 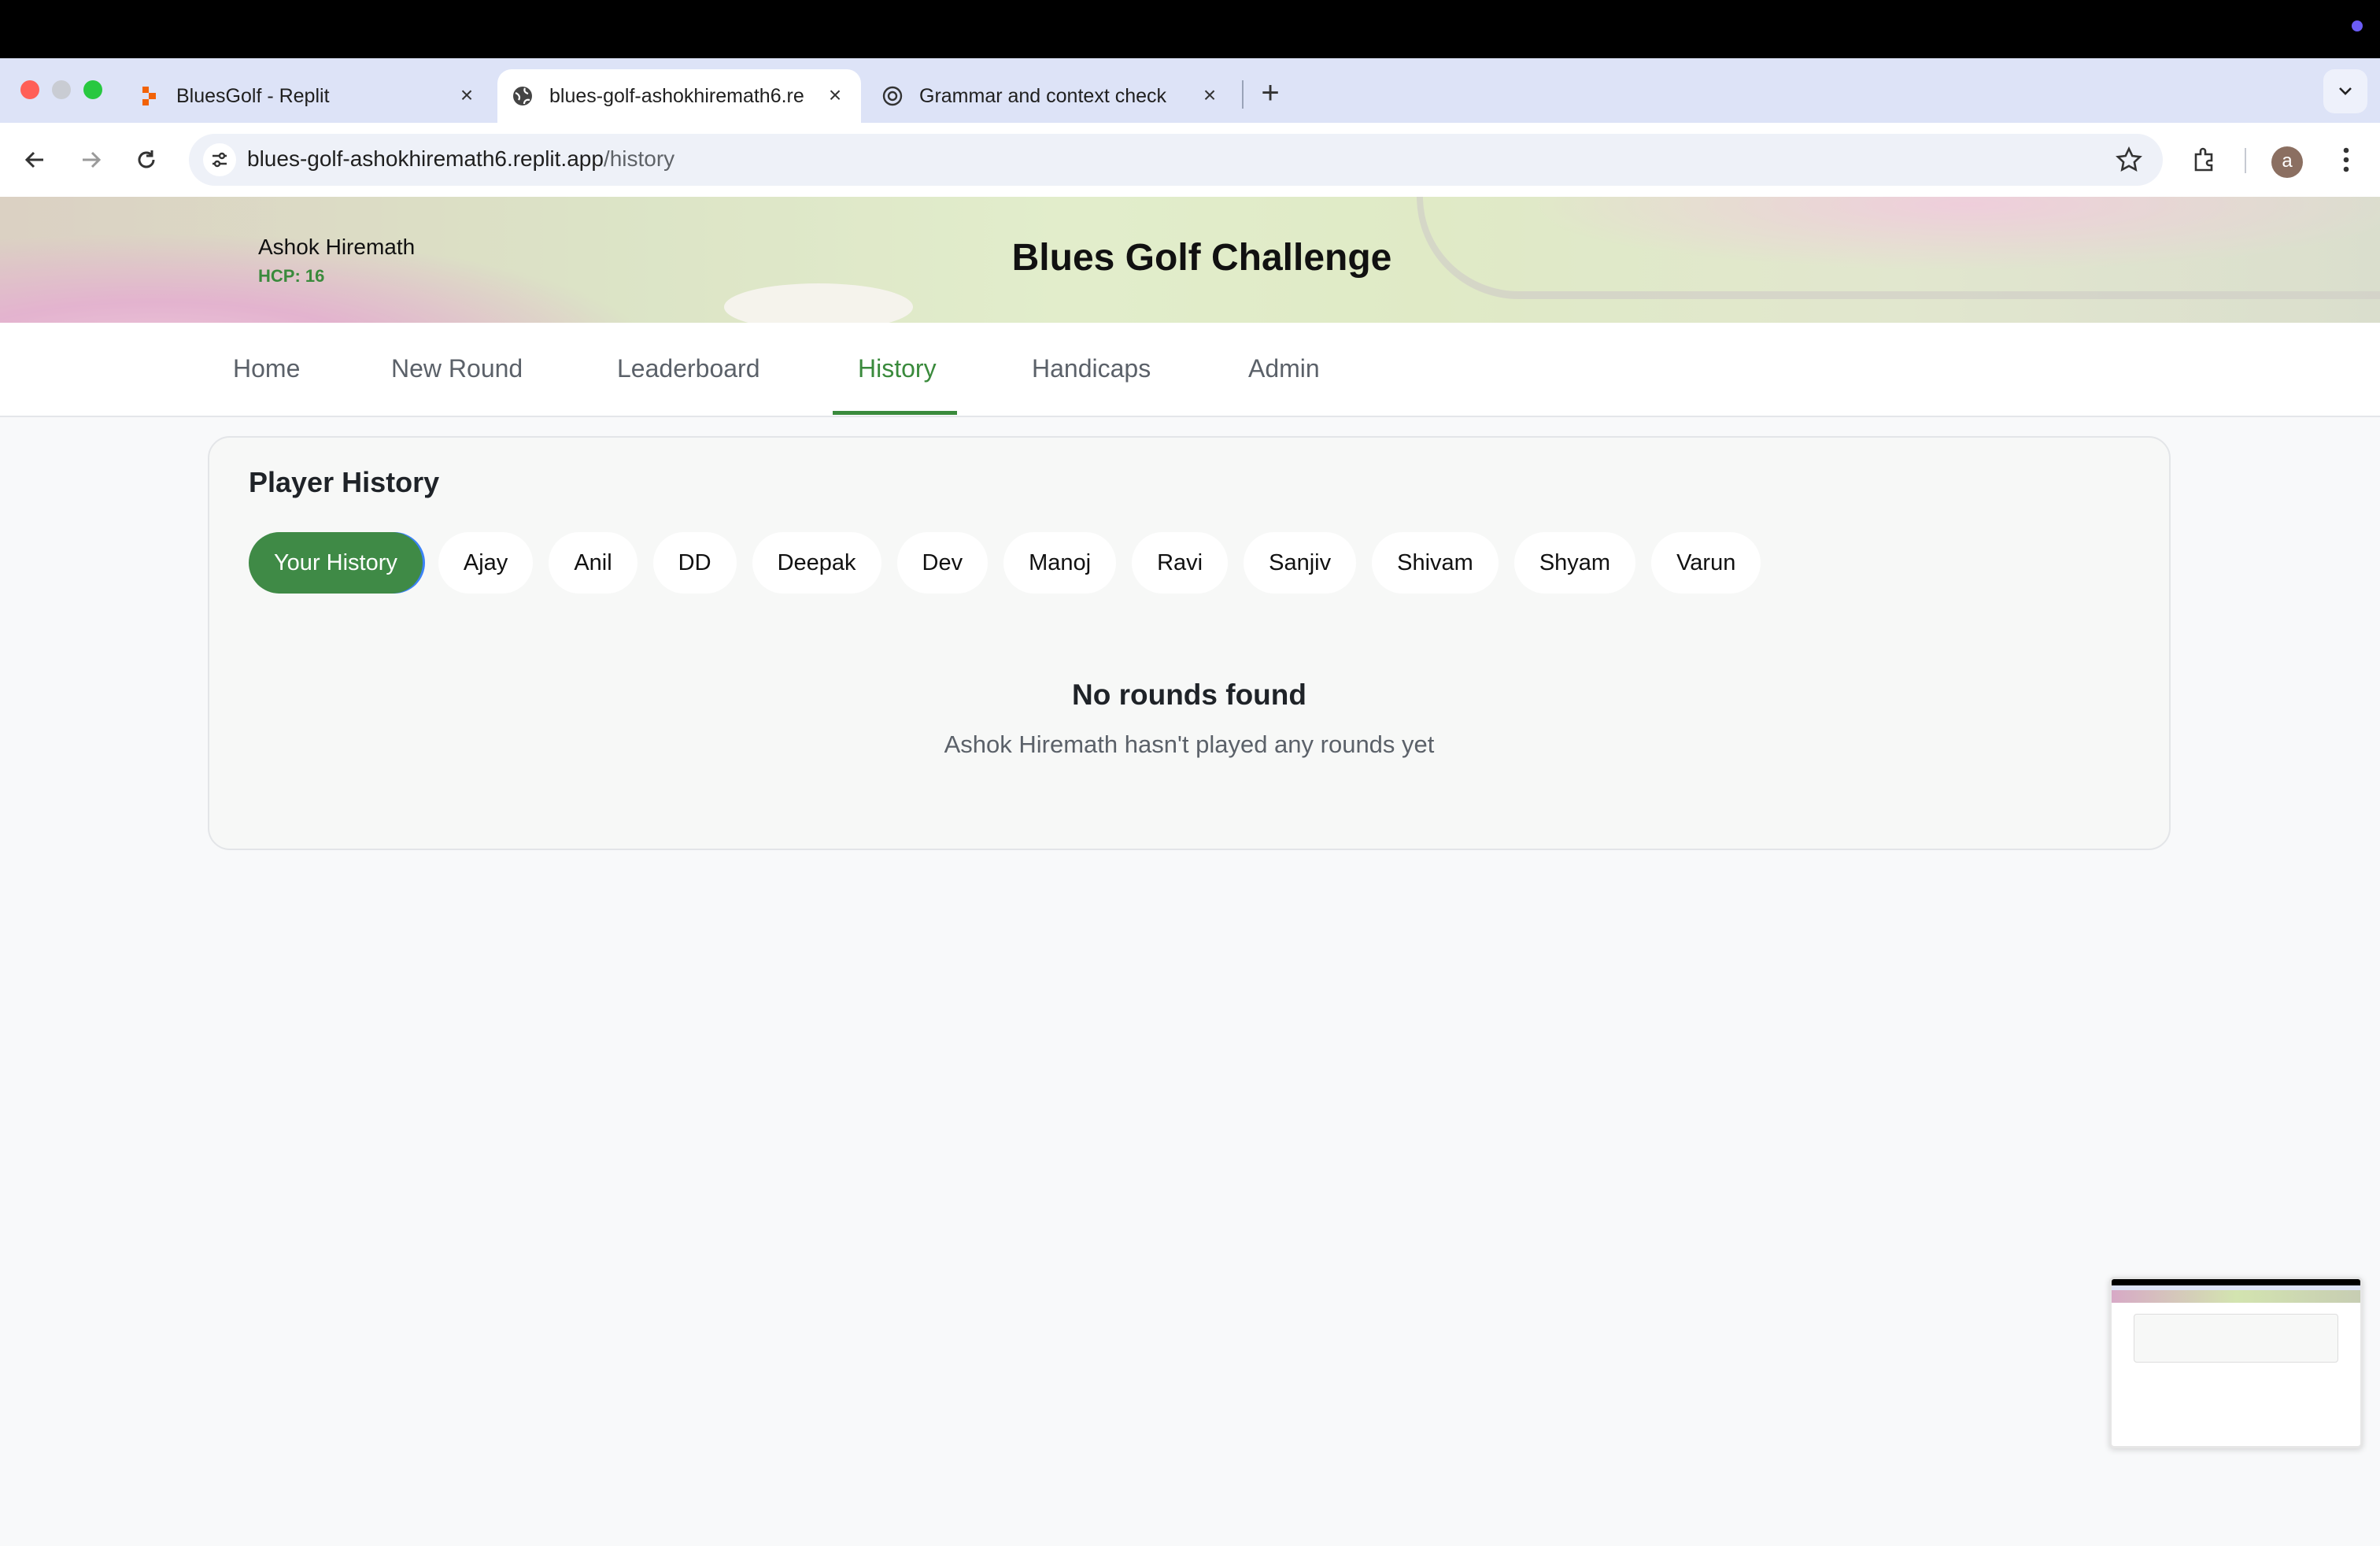 I want to click on chip-dev: Dev, so click(x=942, y=563).